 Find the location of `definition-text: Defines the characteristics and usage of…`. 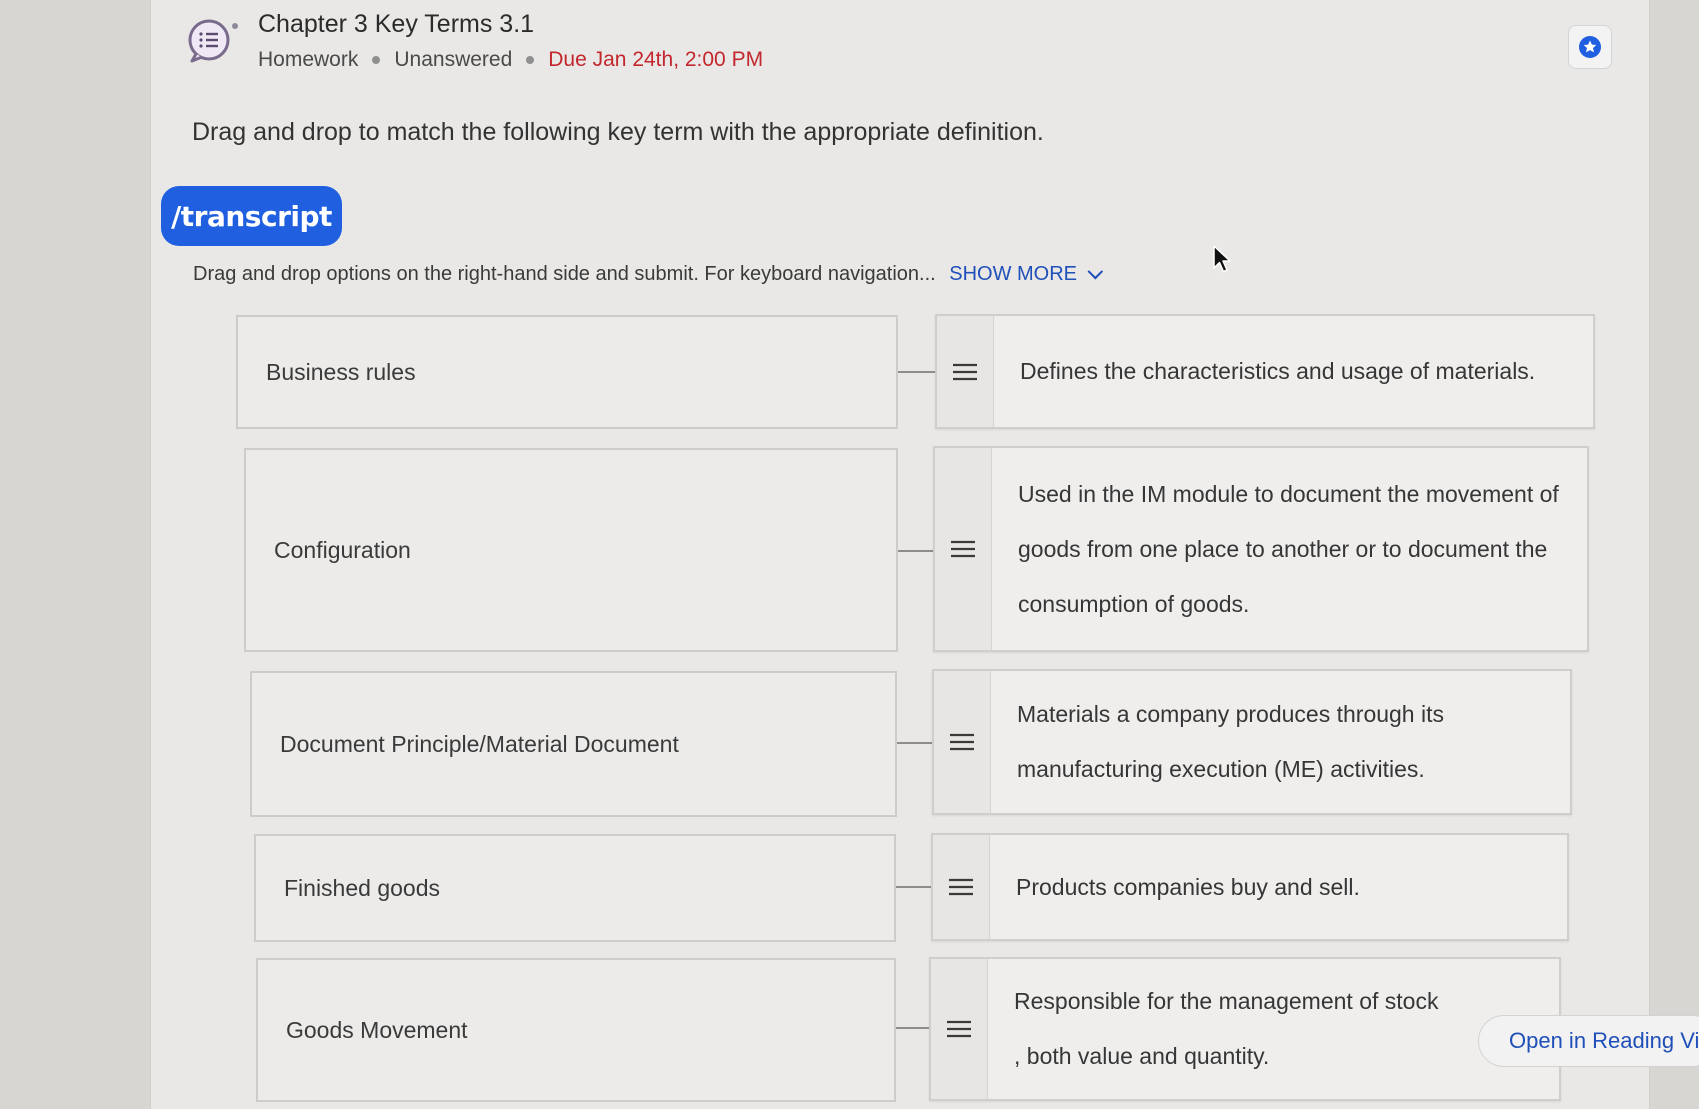

definition-text: Defines the characteristics and usage of… is located at coordinates (1278, 371).